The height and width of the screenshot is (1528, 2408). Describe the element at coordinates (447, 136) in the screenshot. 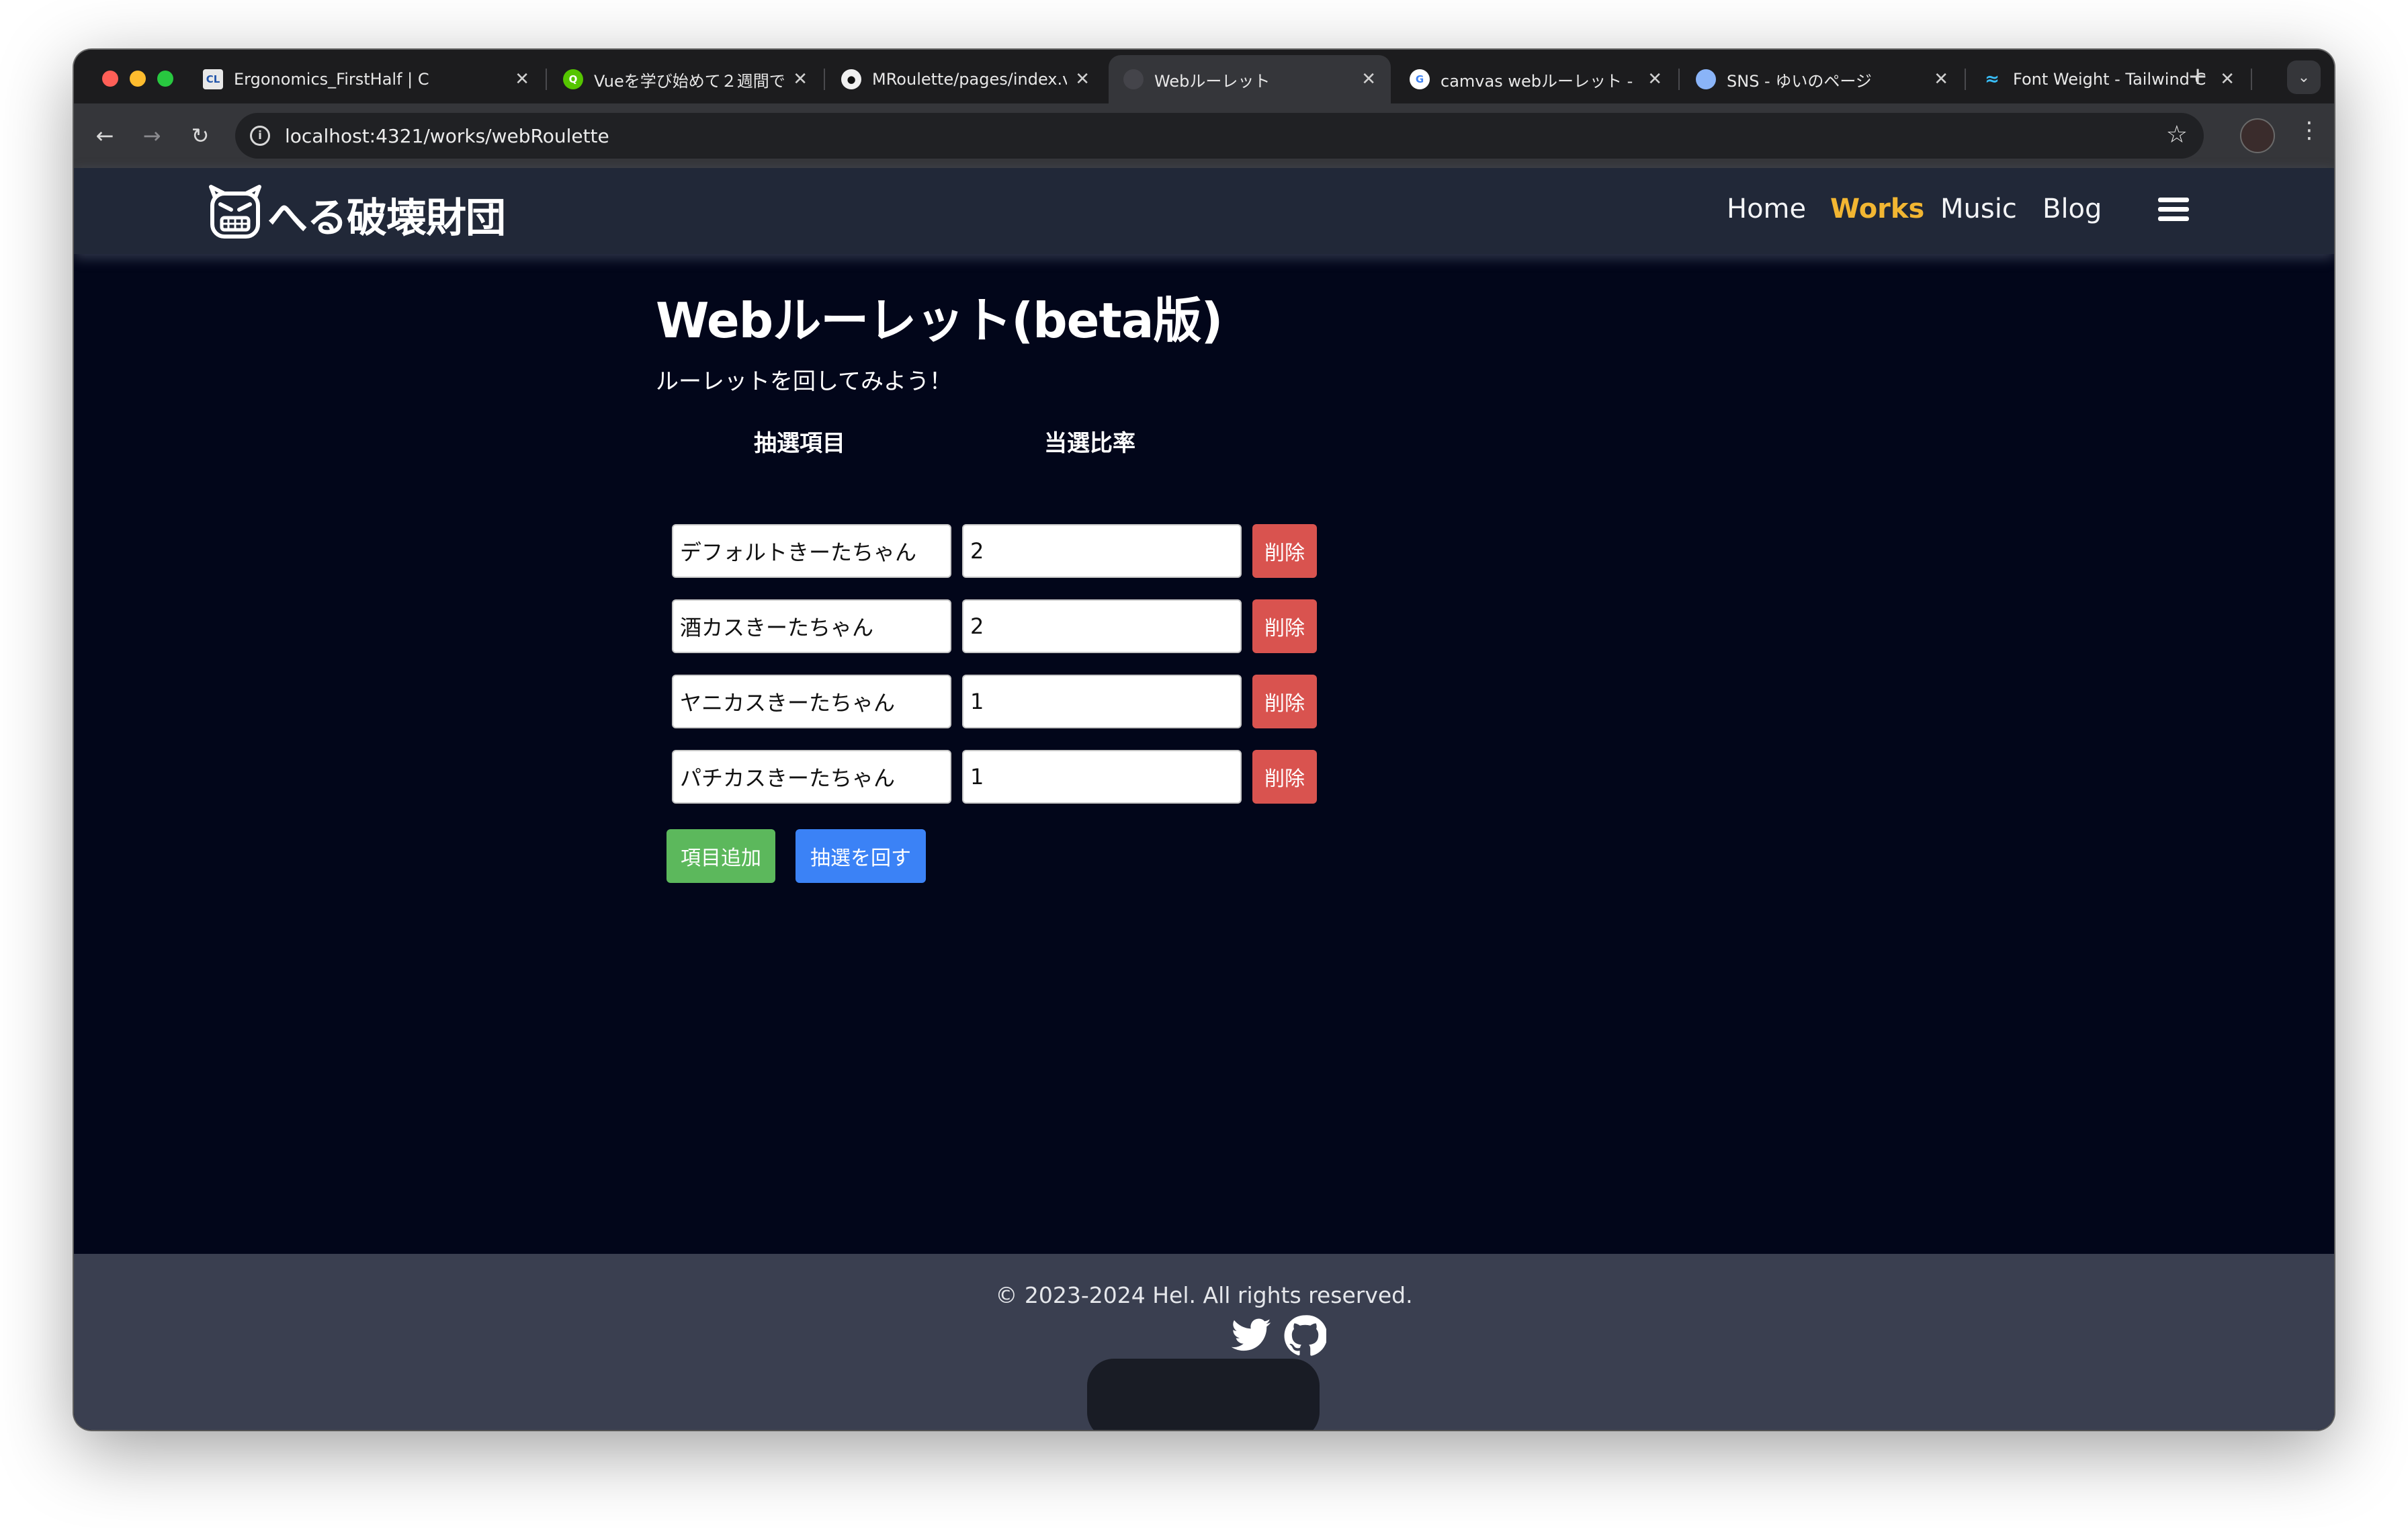

I see `url-text: localhost:4321/works/webRoulette` at that location.